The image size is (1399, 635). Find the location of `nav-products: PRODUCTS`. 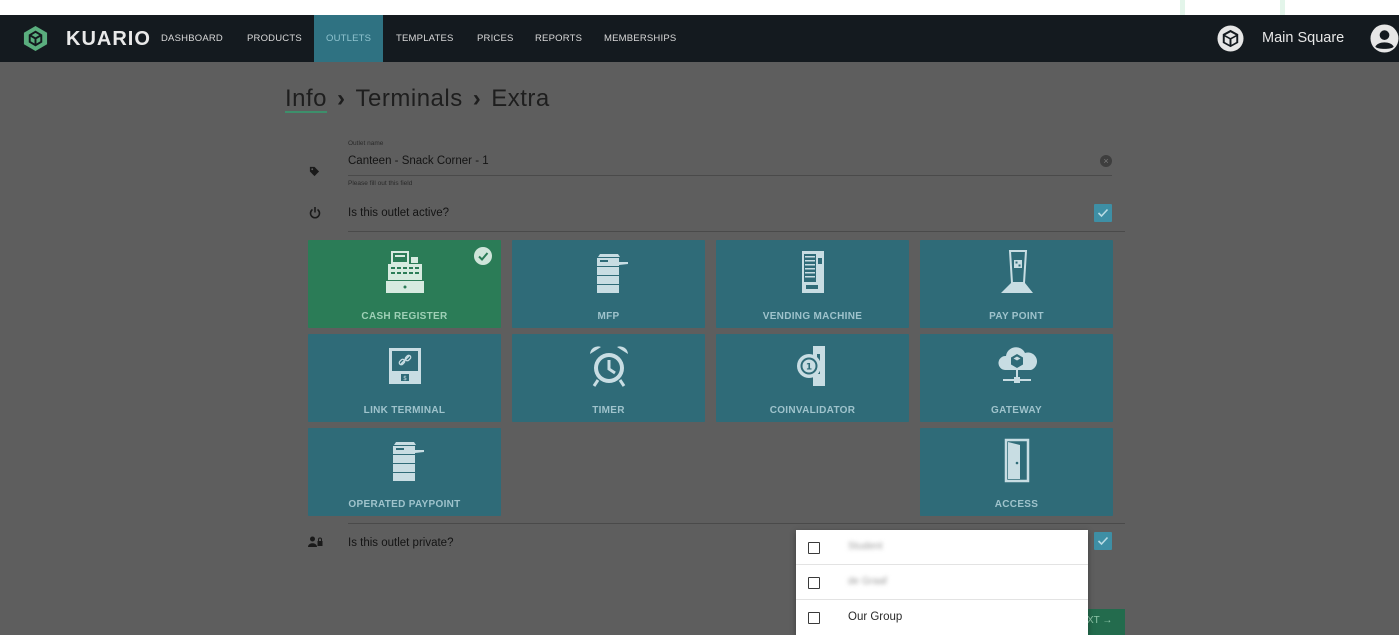

nav-products: PRODUCTS is located at coordinates (274, 38).